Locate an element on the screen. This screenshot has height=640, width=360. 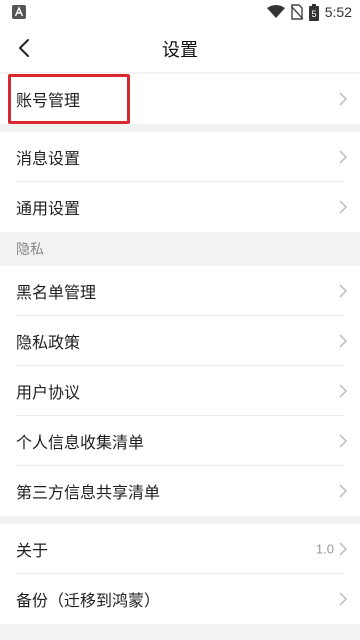
row-user-agreement: 用户协议 is located at coordinates (180, 391).